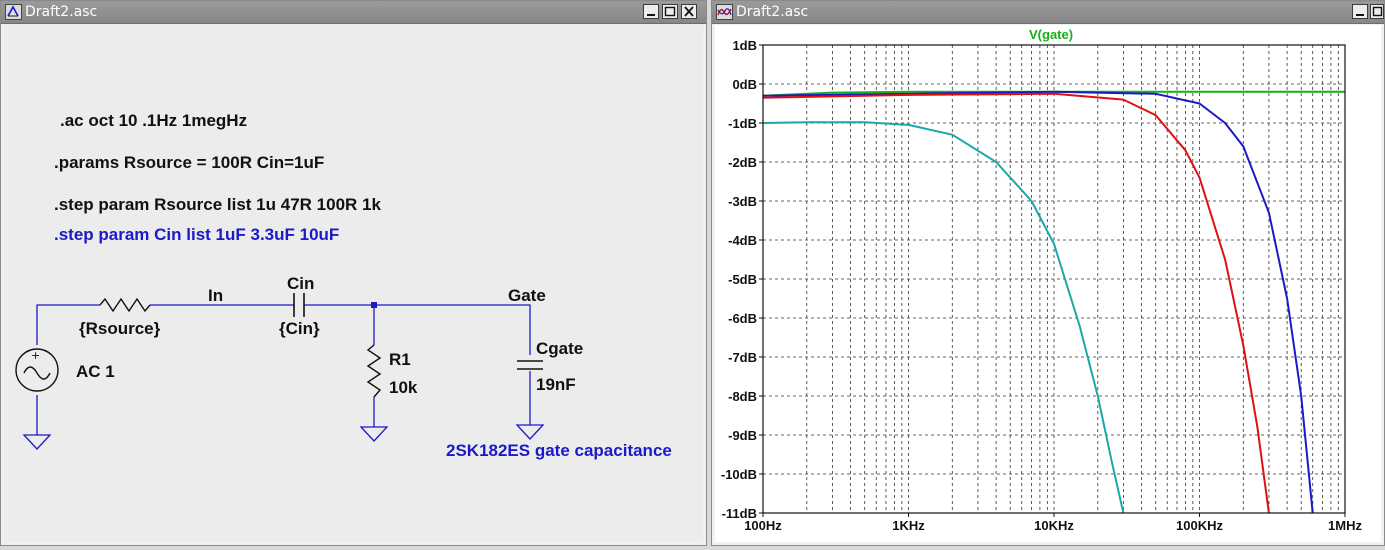  I want to click on y-tick-label: -8dB, so click(742, 396).